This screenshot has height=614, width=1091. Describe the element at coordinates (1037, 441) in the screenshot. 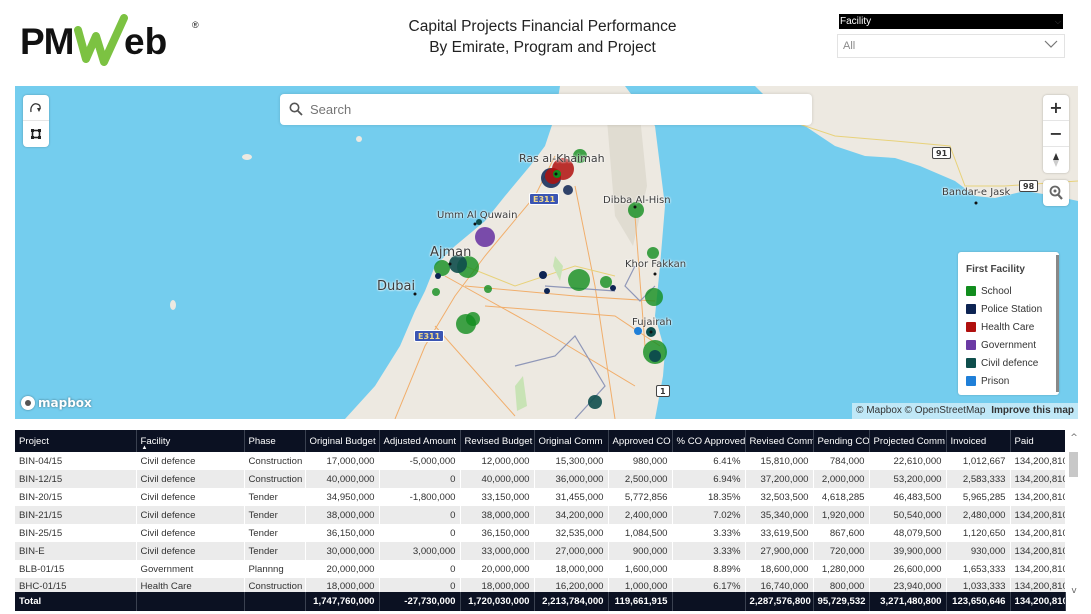

I see `column-header-paid: Paid` at that location.